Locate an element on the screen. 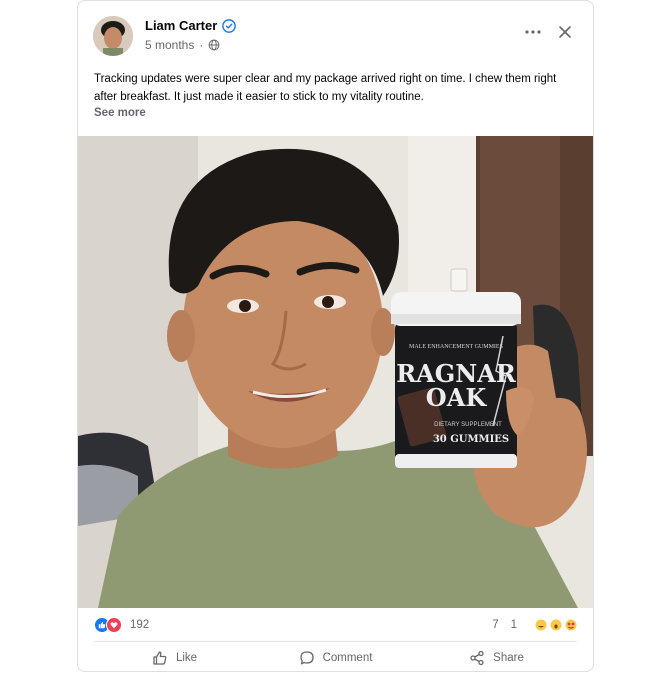 This screenshot has height=674, width=672. comment-label: Comment is located at coordinates (347, 658).